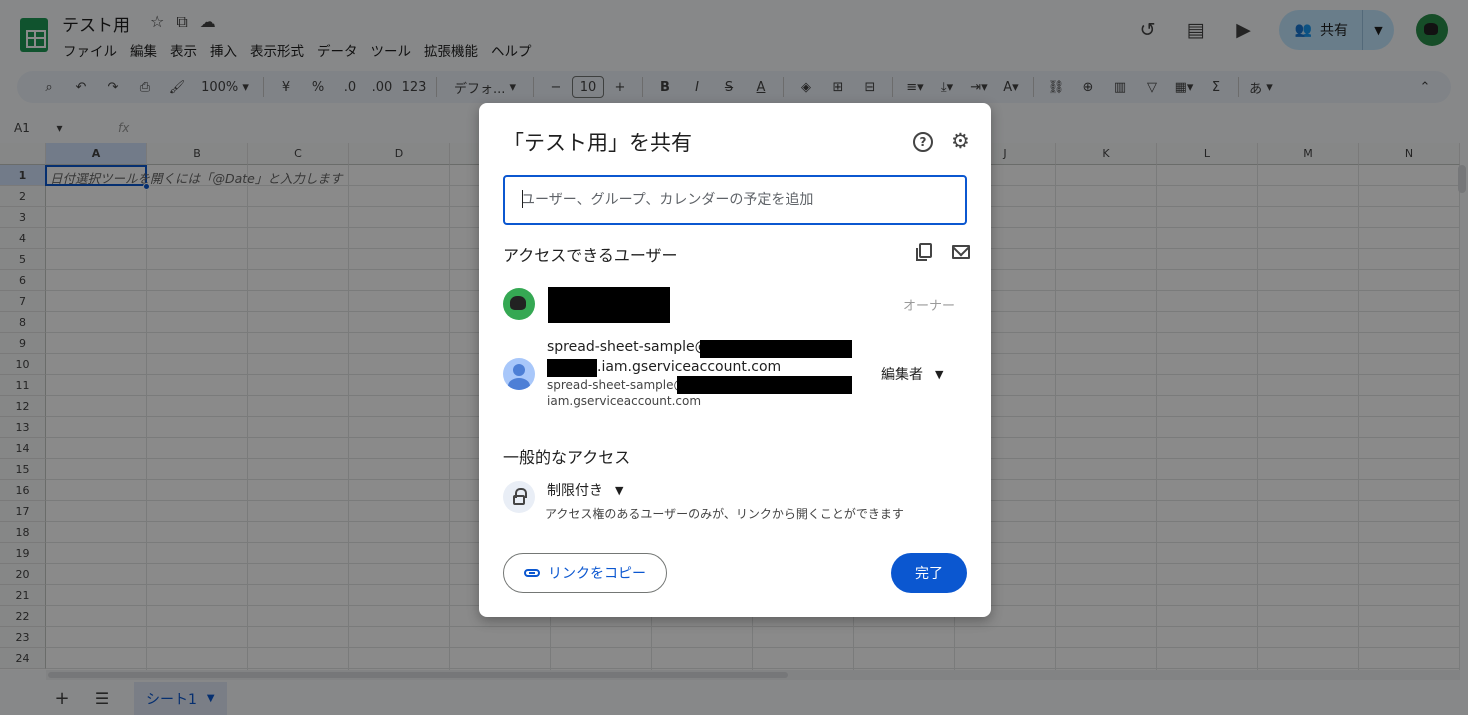 The width and height of the screenshot is (1468, 715). Describe the element at coordinates (735, 305) in the screenshot. I see `owner-row: オーナー` at that location.